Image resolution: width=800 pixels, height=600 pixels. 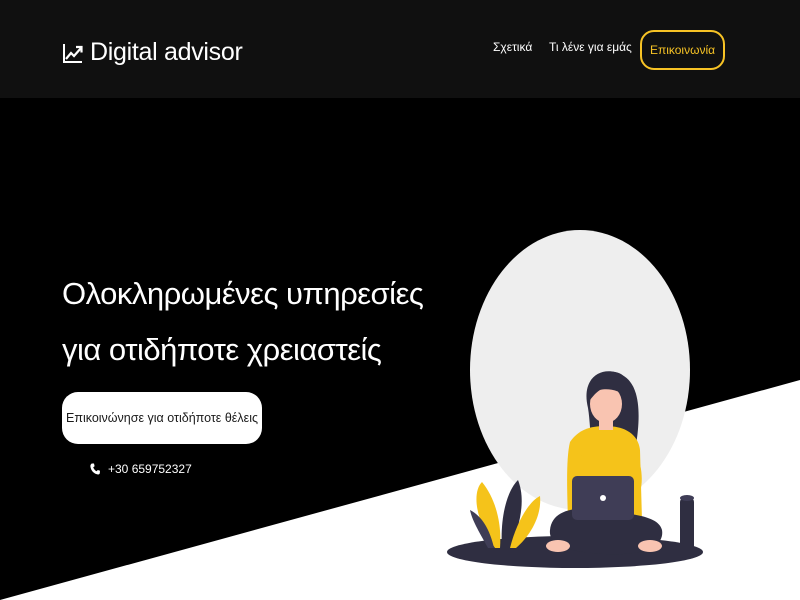 What do you see at coordinates (590, 47) in the screenshot?
I see `nav-link-reviews: Τι λένε για εμάς` at bounding box center [590, 47].